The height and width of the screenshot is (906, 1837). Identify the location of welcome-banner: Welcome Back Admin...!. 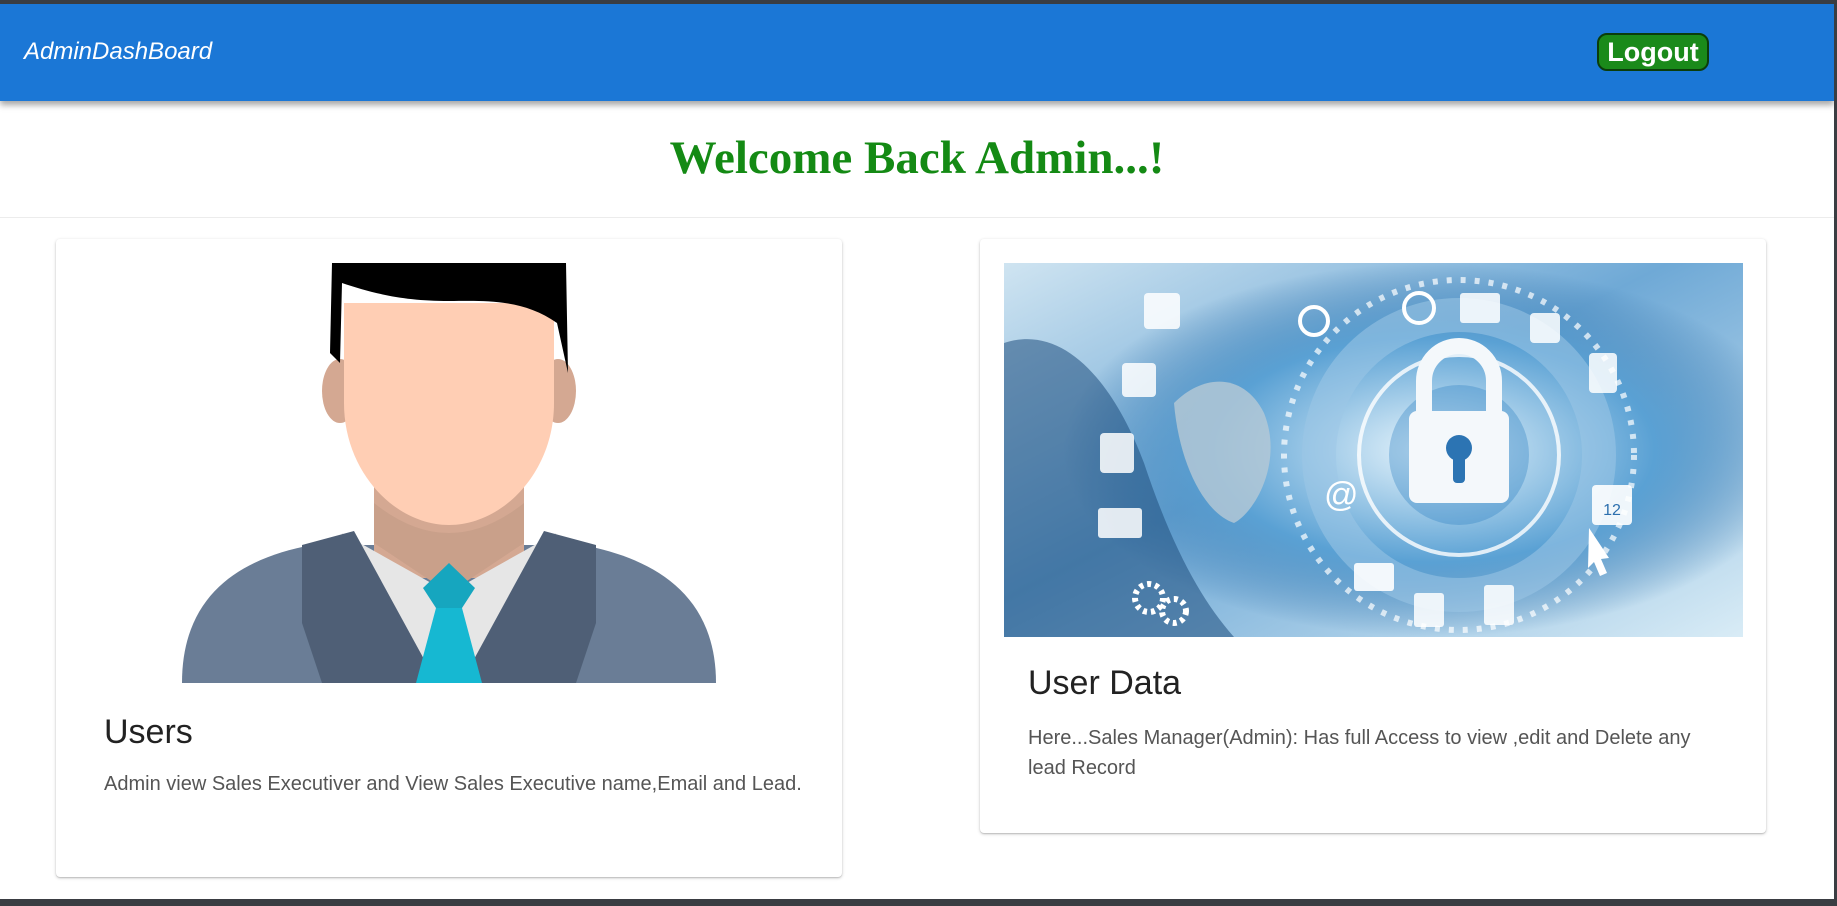
(917, 159).